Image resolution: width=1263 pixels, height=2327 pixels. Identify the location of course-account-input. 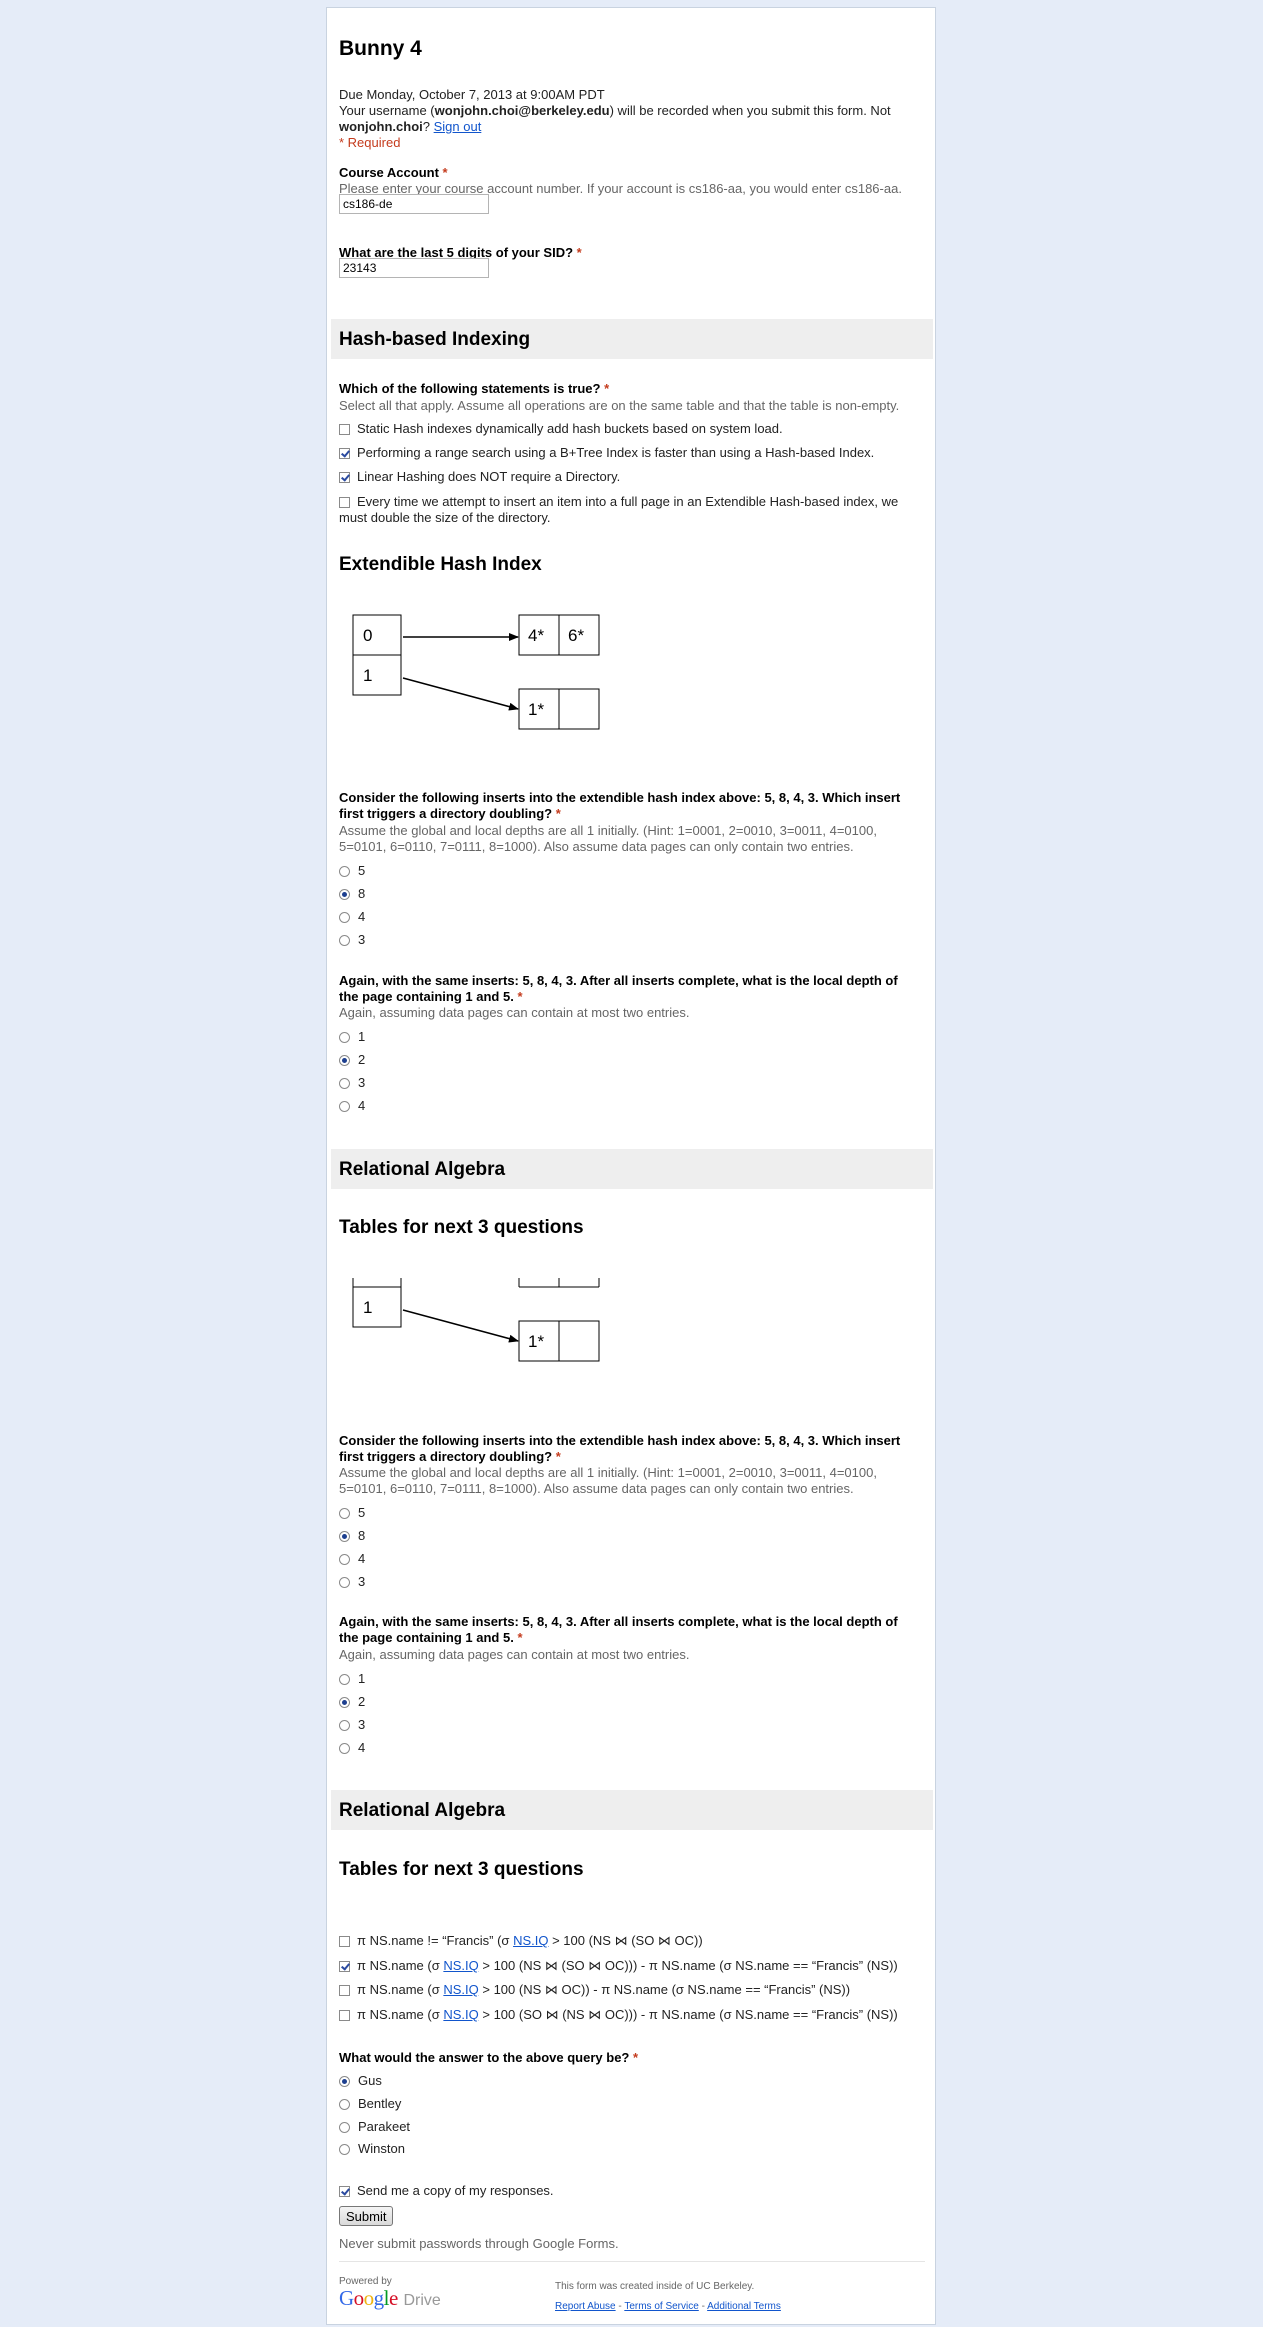
(414, 204).